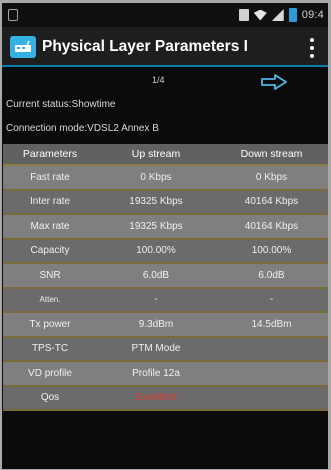 The width and height of the screenshot is (331, 470). I want to click on param-name: Tx power, so click(50, 324).